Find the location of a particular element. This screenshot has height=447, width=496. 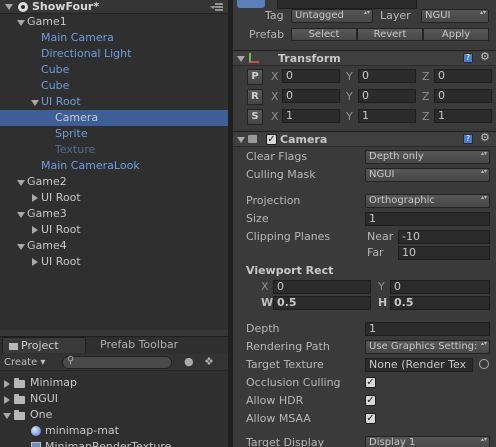

hierarchy-item-sprite: Sprite is located at coordinates (71, 134).